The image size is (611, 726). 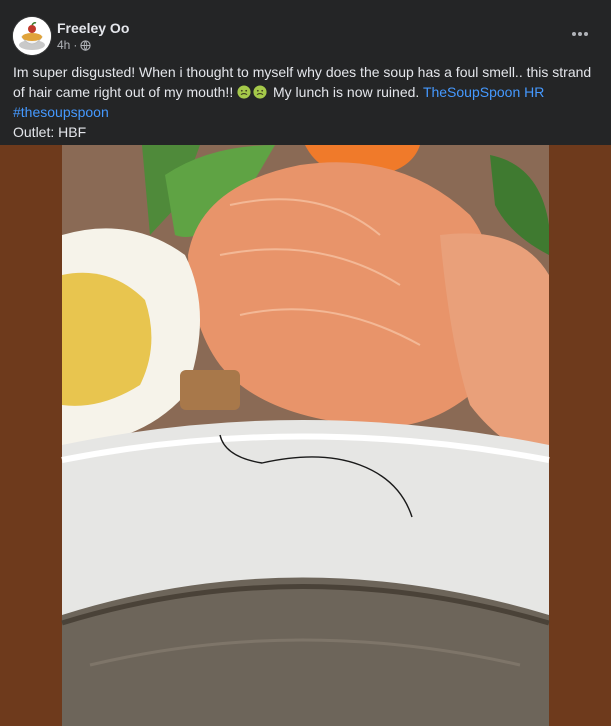 I want to click on post-text-after-emoji: My lunch is now ruined., so click(x=346, y=92).